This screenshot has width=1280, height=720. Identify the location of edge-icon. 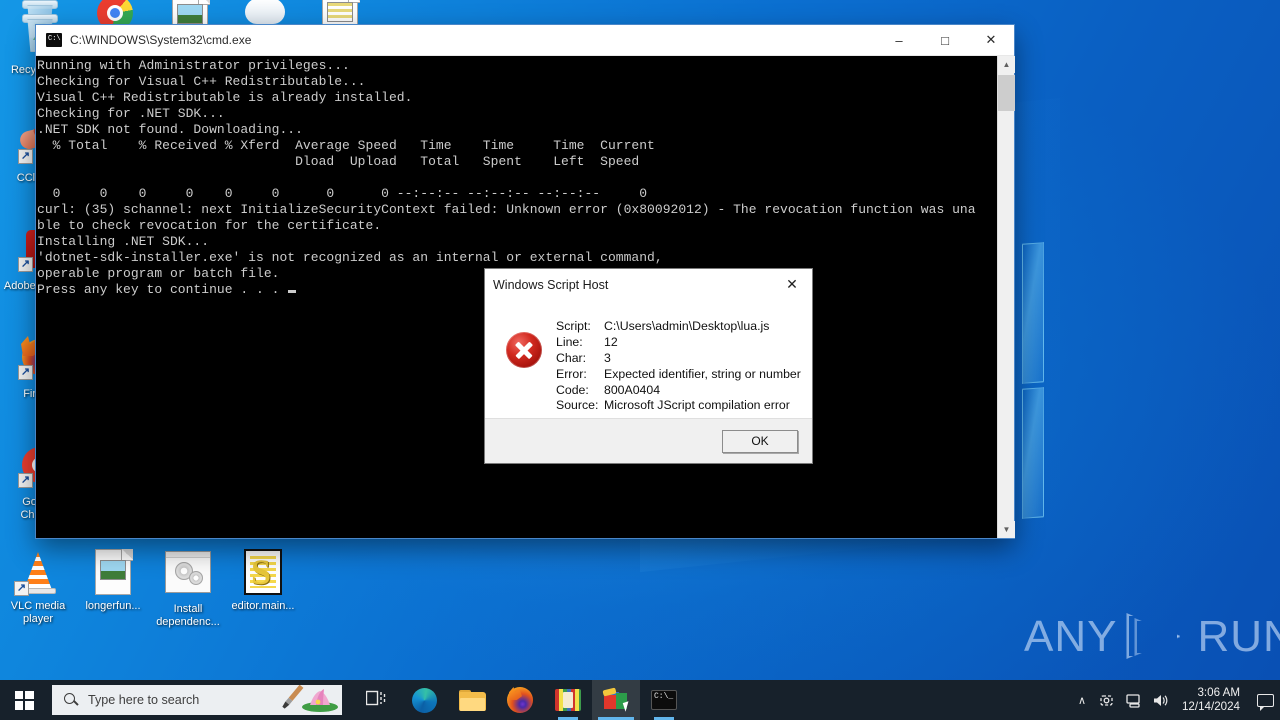
(424, 700).